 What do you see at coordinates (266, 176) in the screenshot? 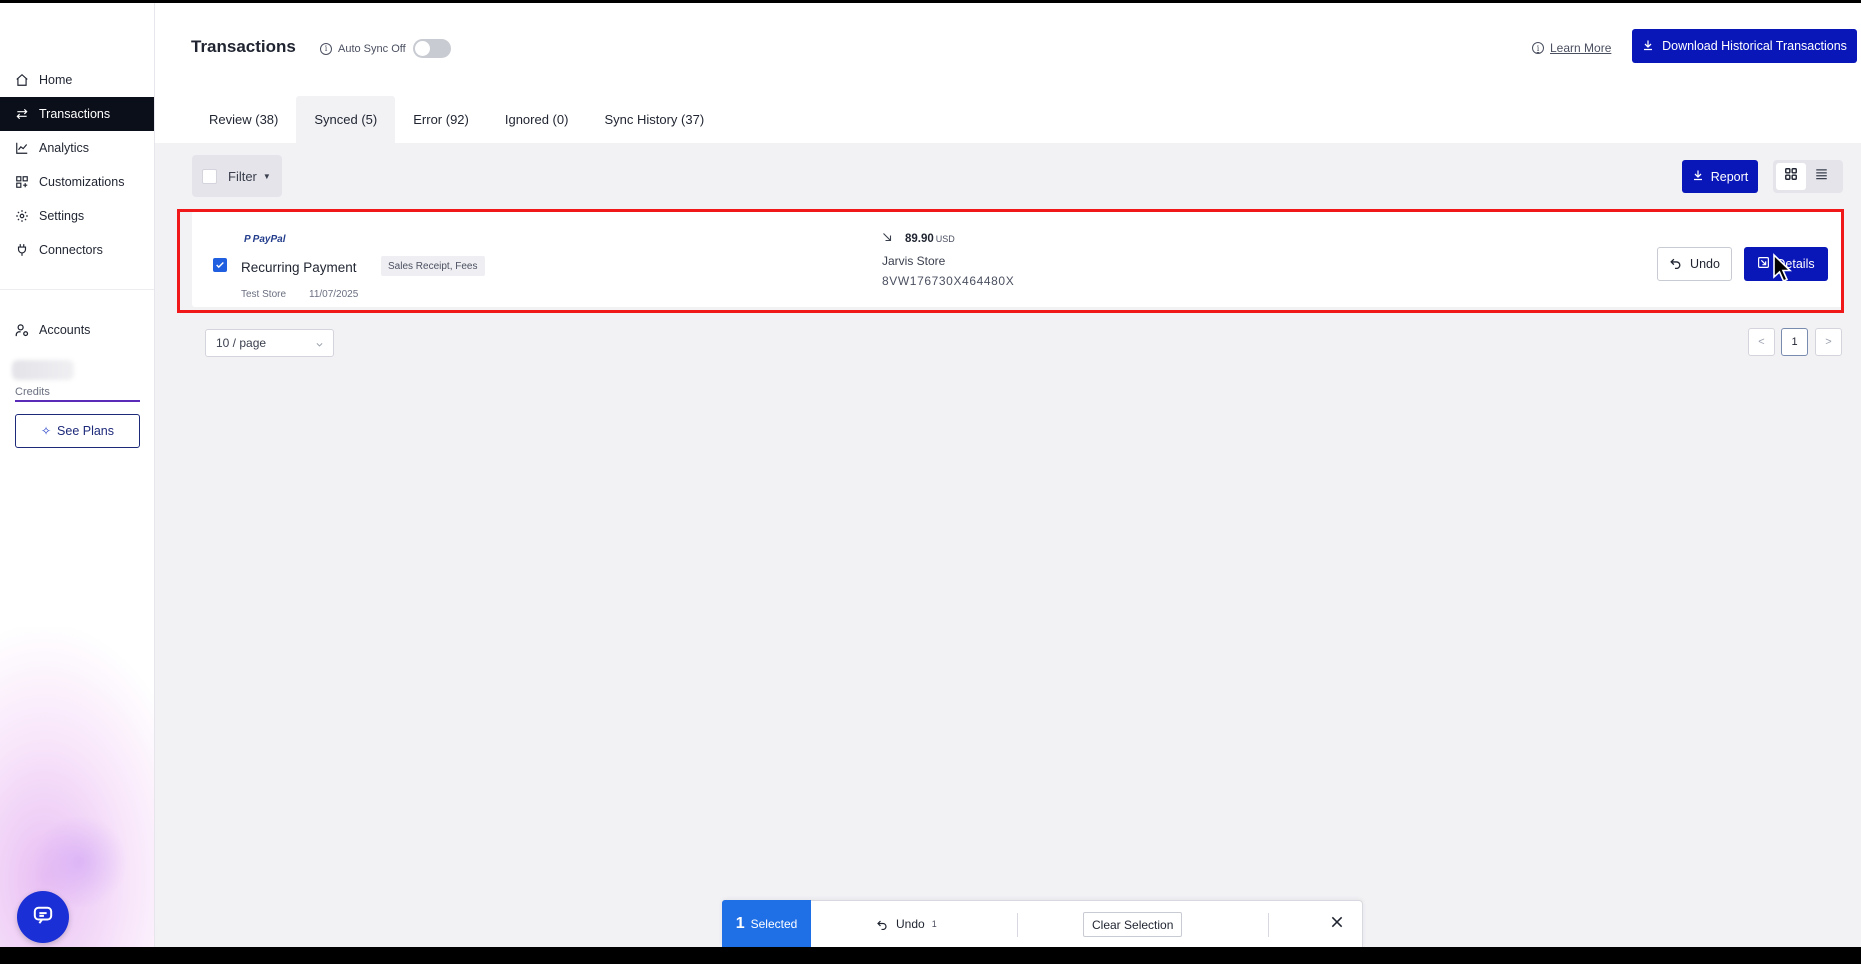
I see `caret-down-icon: ▼` at bounding box center [266, 176].